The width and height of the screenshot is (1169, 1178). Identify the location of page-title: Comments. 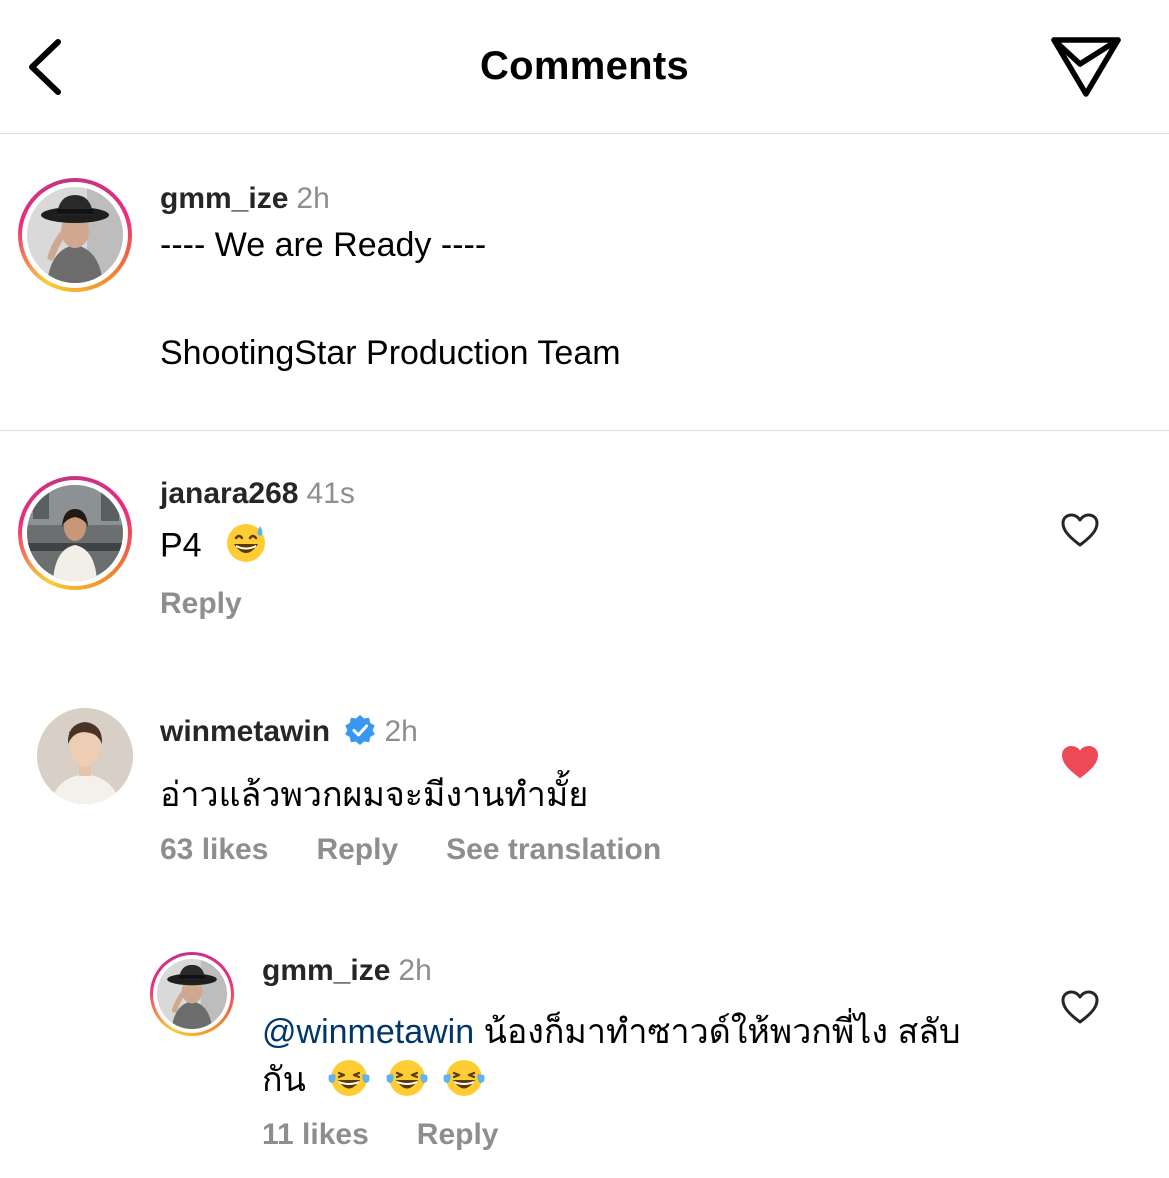
(584, 66).